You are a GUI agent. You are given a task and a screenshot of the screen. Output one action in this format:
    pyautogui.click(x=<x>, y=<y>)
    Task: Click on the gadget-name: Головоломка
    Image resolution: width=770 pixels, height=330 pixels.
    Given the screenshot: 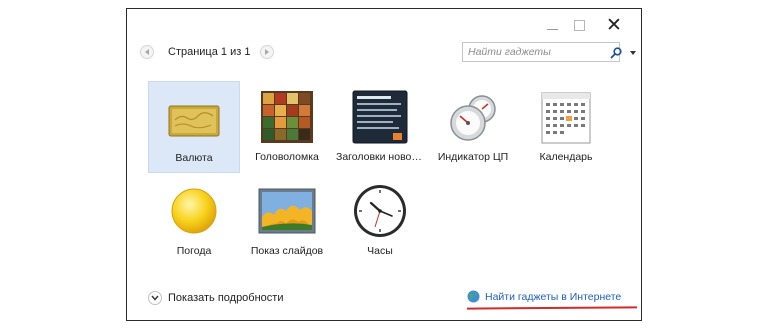 What is the action you would take?
    pyautogui.click(x=287, y=157)
    